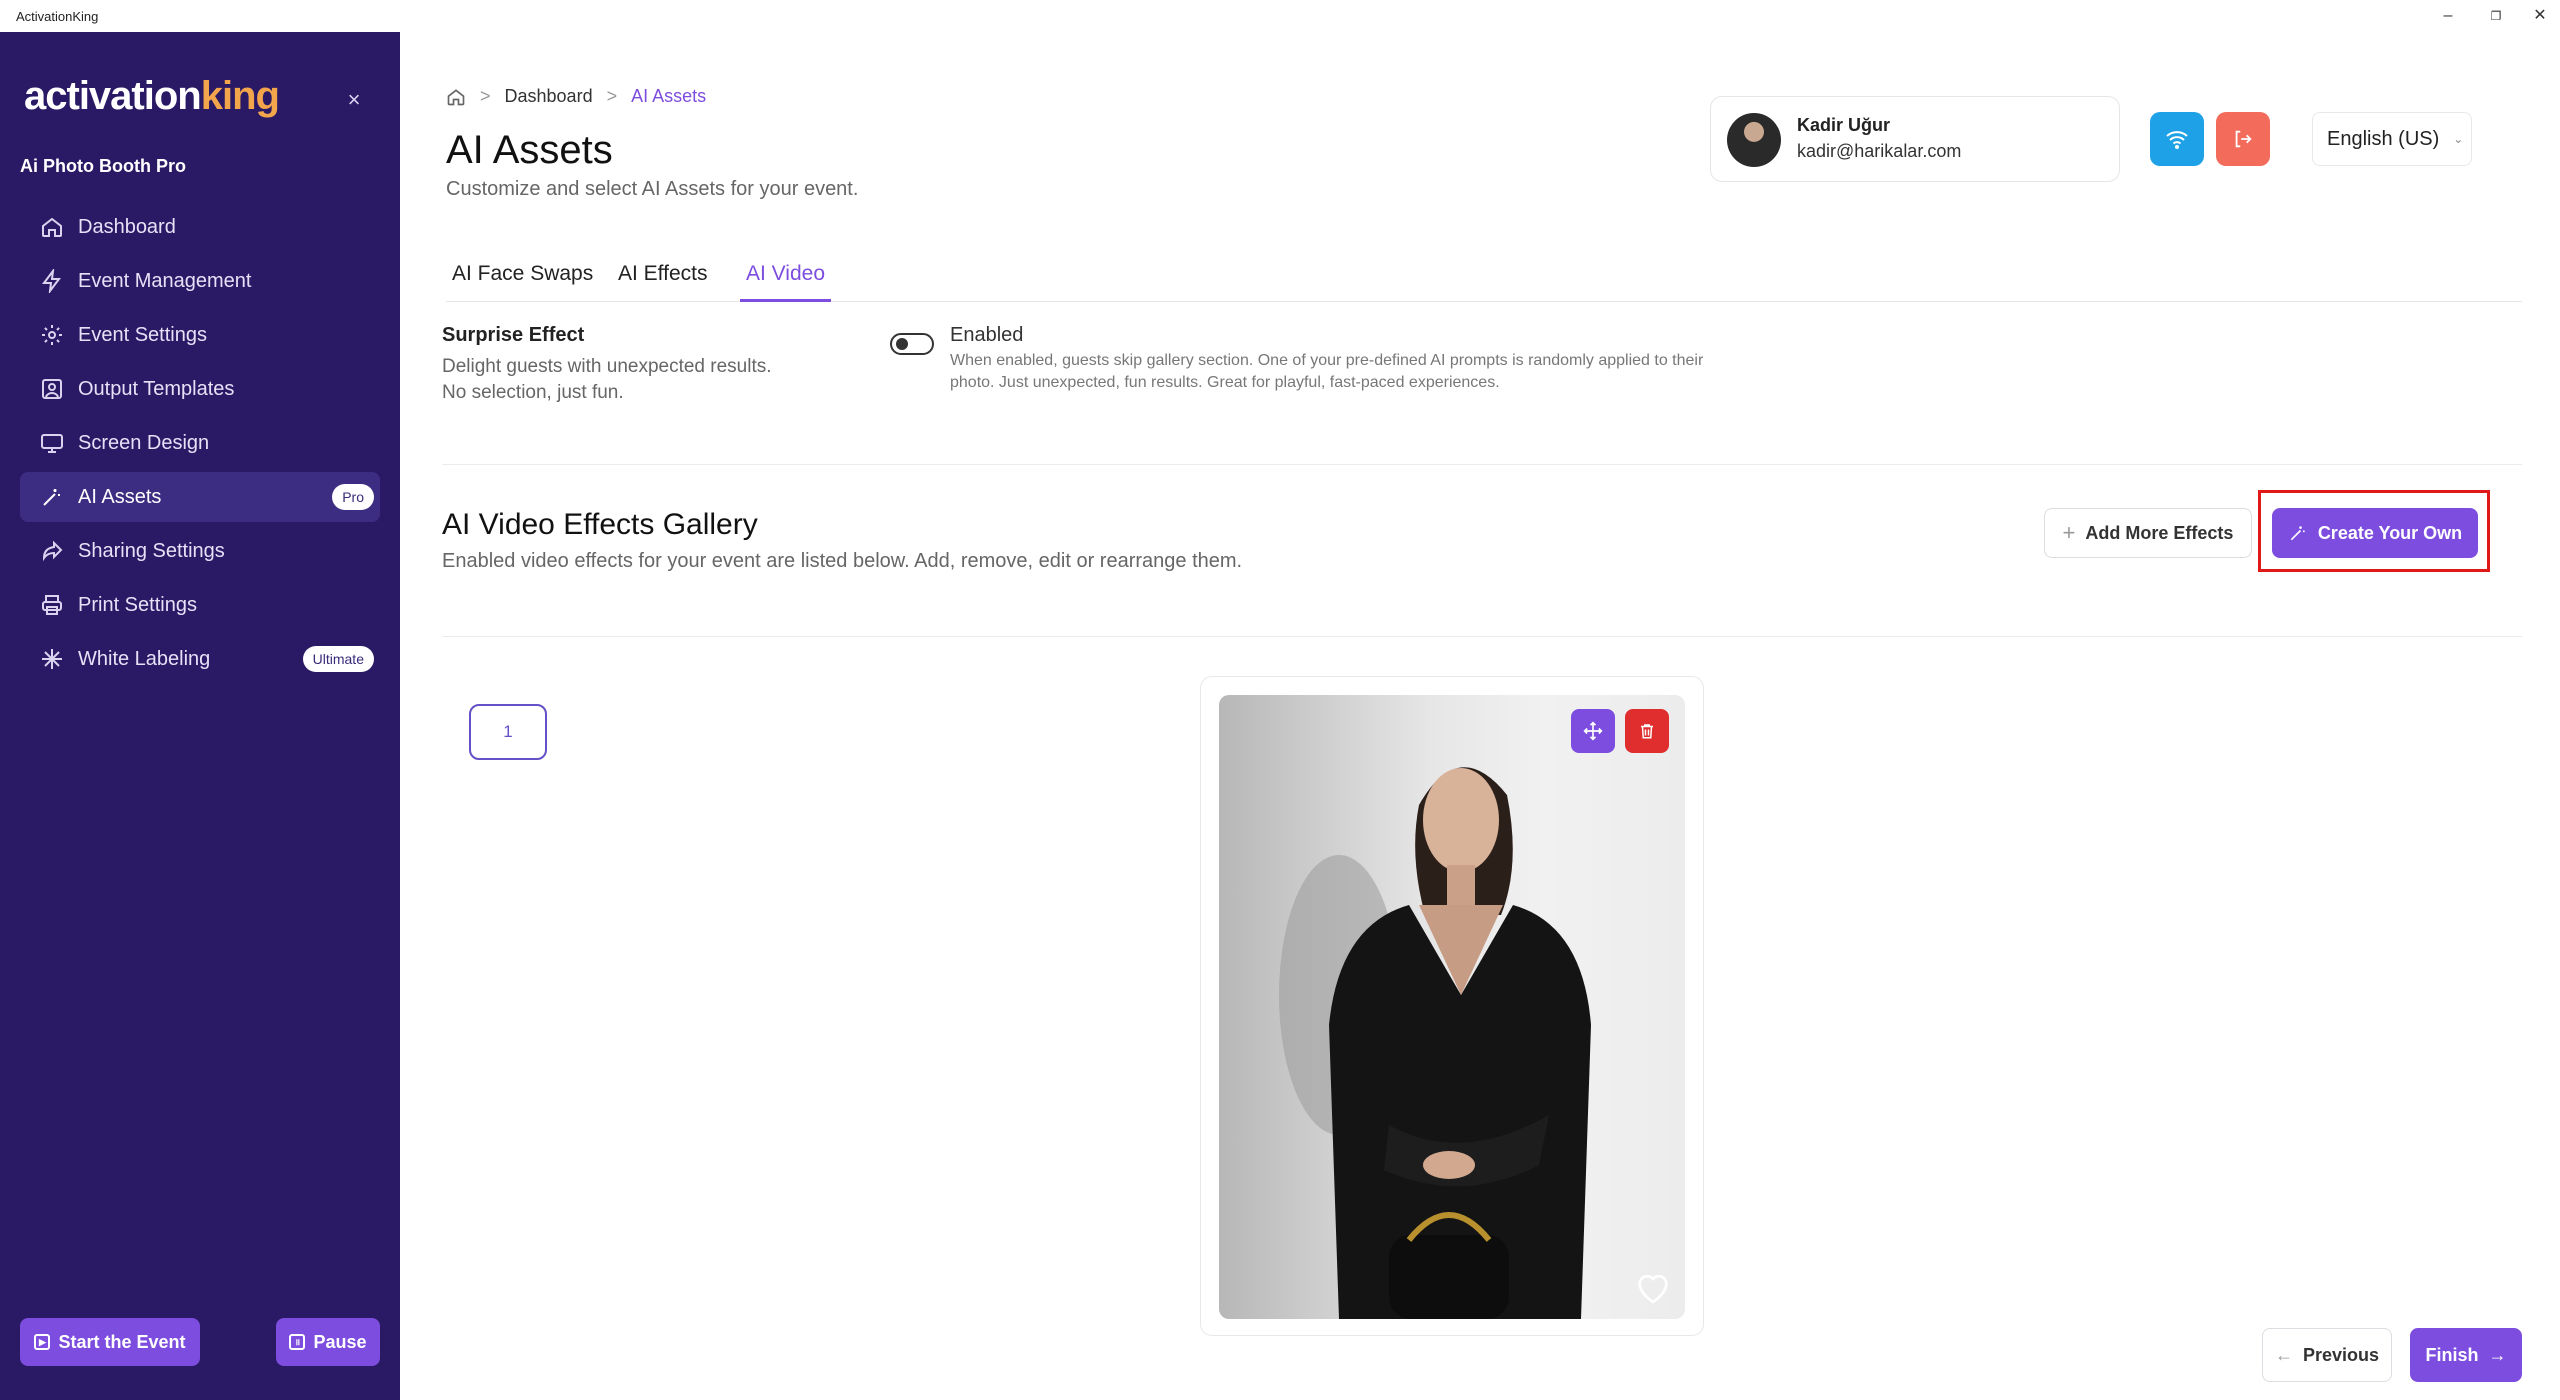 Image resolution: width=2560 pixels, height=1400 pixels. Describe the element at coordinates (663, 282) in the screenshot. I see `tab-ai-effects: AI Effects` at that location.